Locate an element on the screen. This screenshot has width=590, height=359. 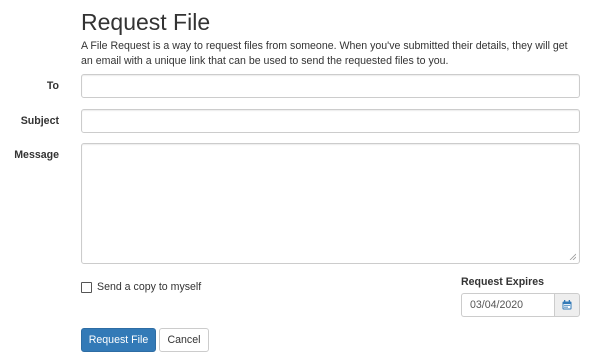
to-input is located at coordinates (330, 86).